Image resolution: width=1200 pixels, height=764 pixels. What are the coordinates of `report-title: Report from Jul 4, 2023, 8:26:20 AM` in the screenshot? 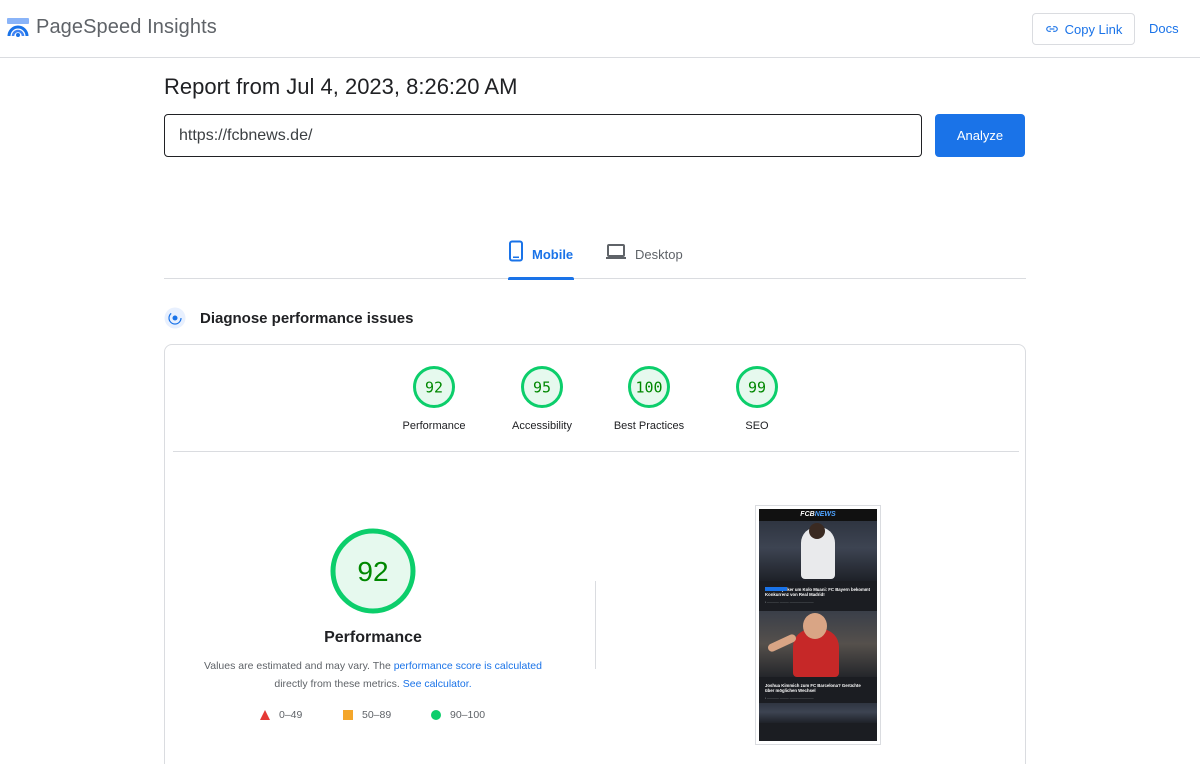 It's located at (341, 86).